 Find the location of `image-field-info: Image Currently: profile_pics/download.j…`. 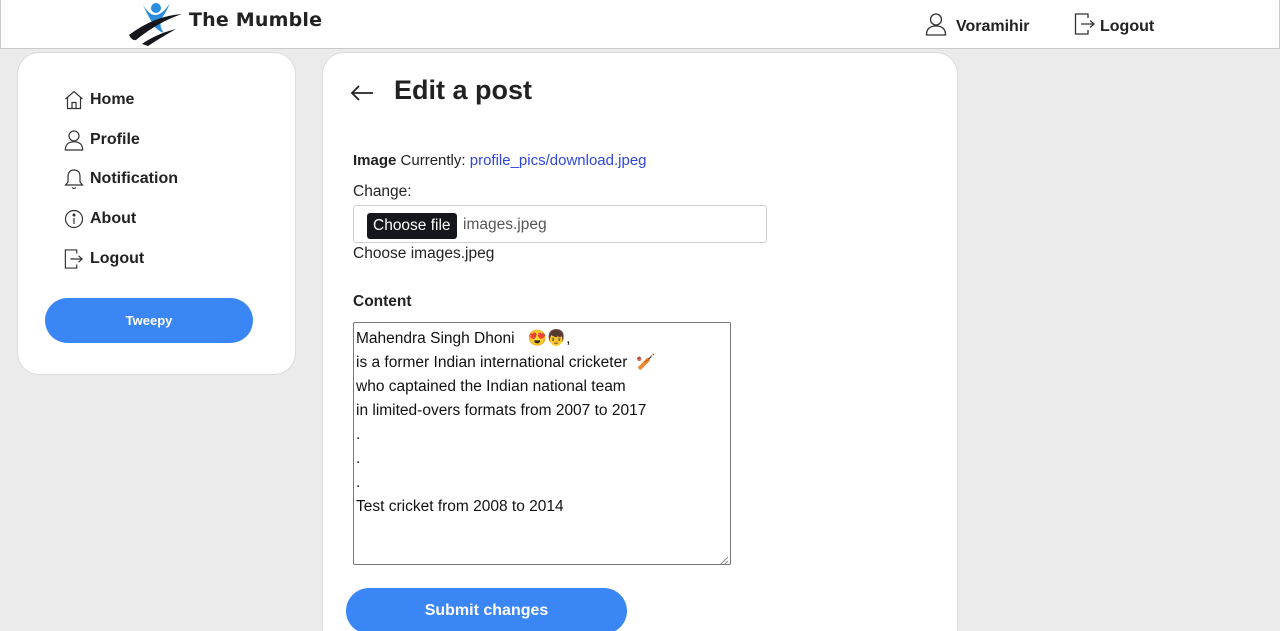

image-field-info: Image Currently: profile_pics/download.j… is located at coordinates (500, 160).